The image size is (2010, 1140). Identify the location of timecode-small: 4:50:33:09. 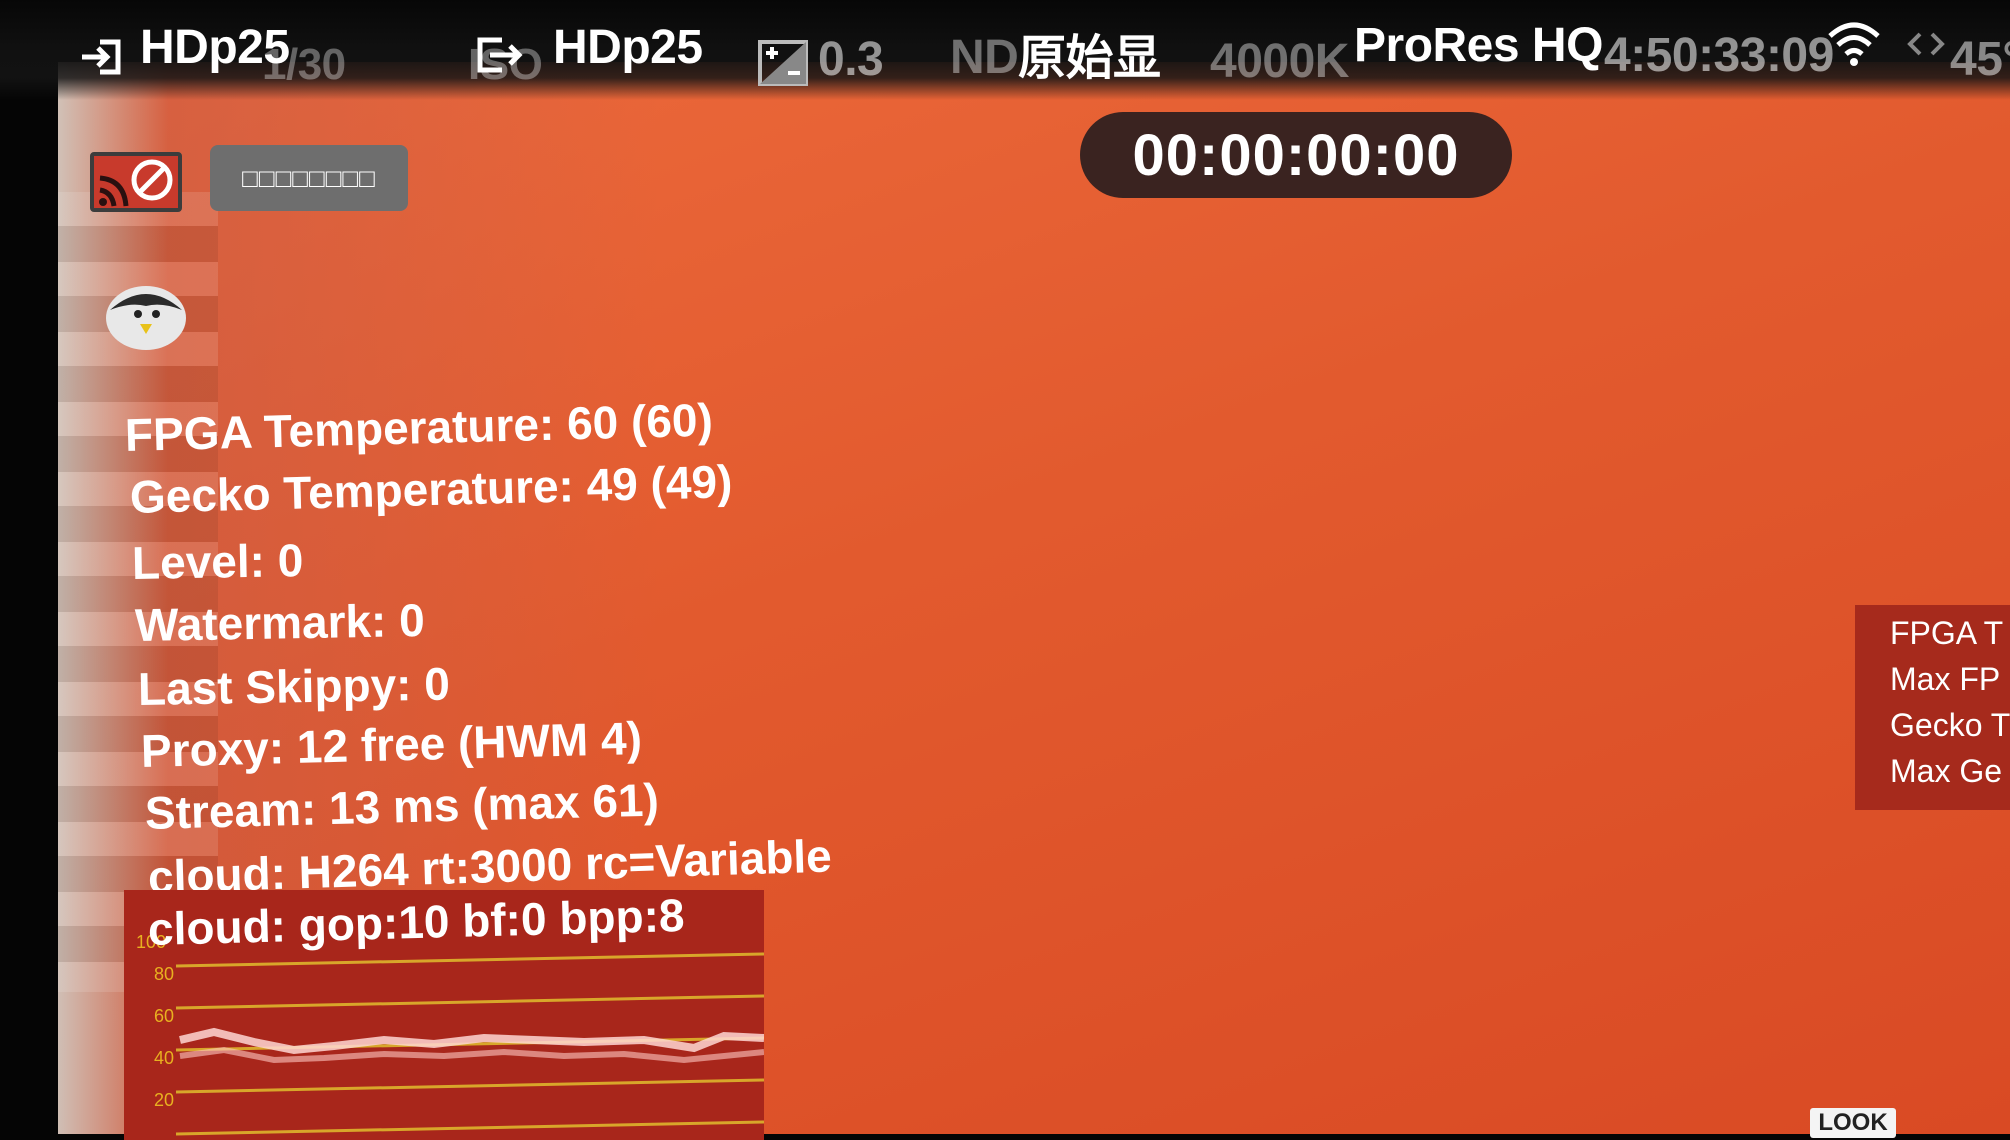
(1719, 55).